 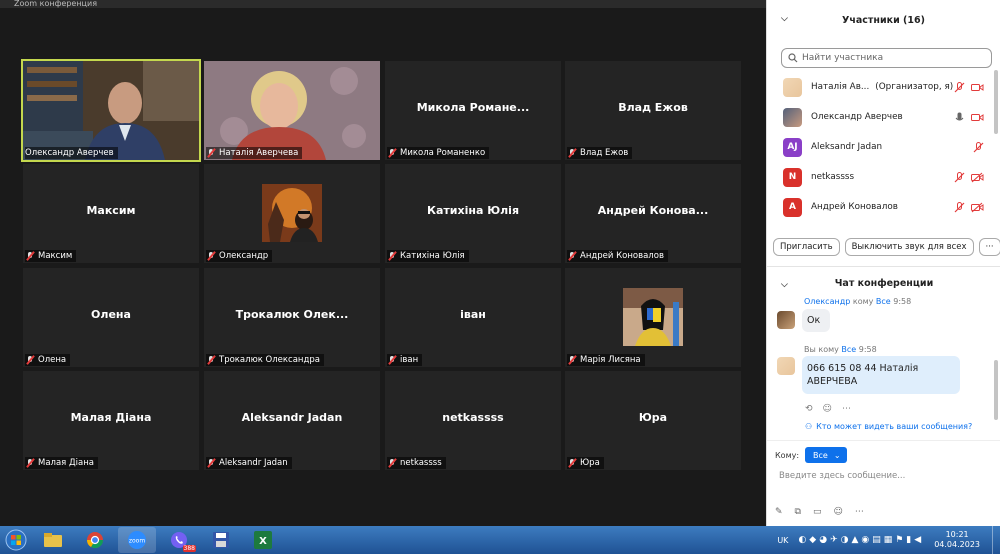 I want to click on video-tile: Микола Романе... Микола Романенко, so click(x=473, y=110).